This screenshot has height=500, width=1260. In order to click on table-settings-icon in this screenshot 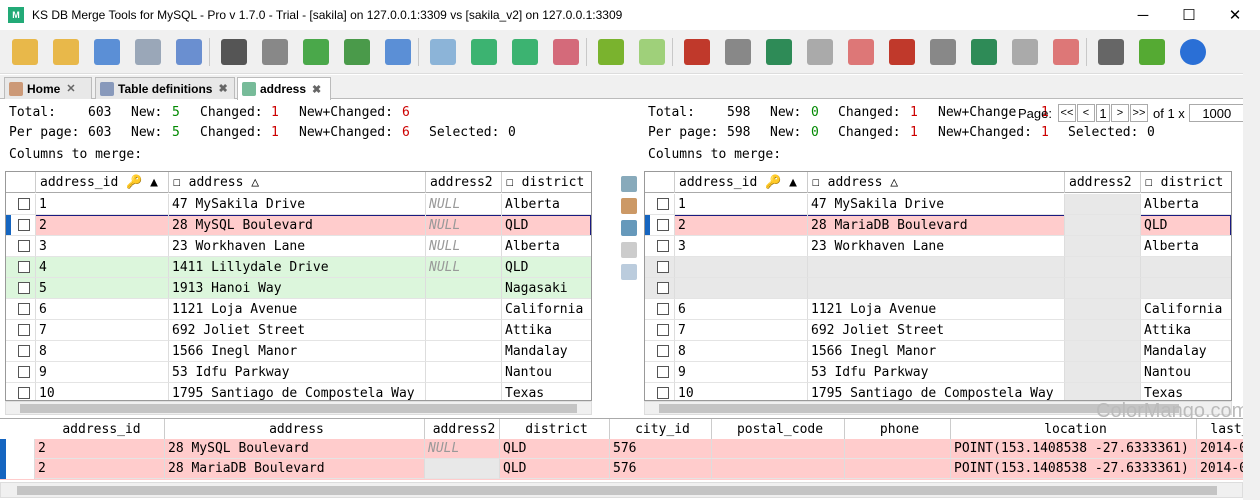, I will do `click(189, 52)`.